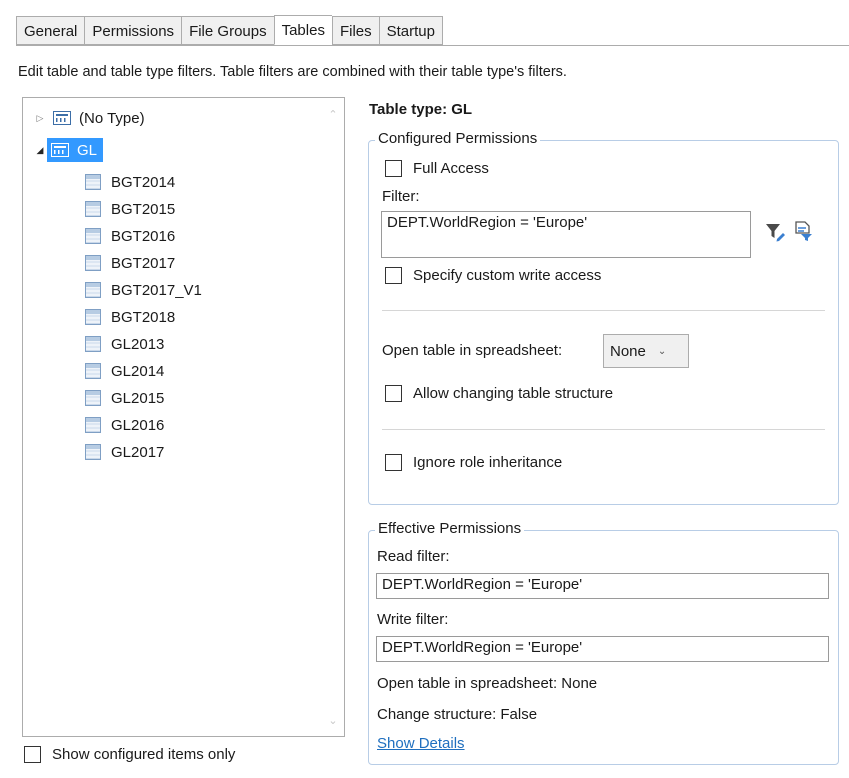 Image resolution: width=849 pixels, height=778 pixels. What do you see at coordinates (87, 150) in the screenshot?
I see `tree-node-label: GL` at bounding box center [87, 150].